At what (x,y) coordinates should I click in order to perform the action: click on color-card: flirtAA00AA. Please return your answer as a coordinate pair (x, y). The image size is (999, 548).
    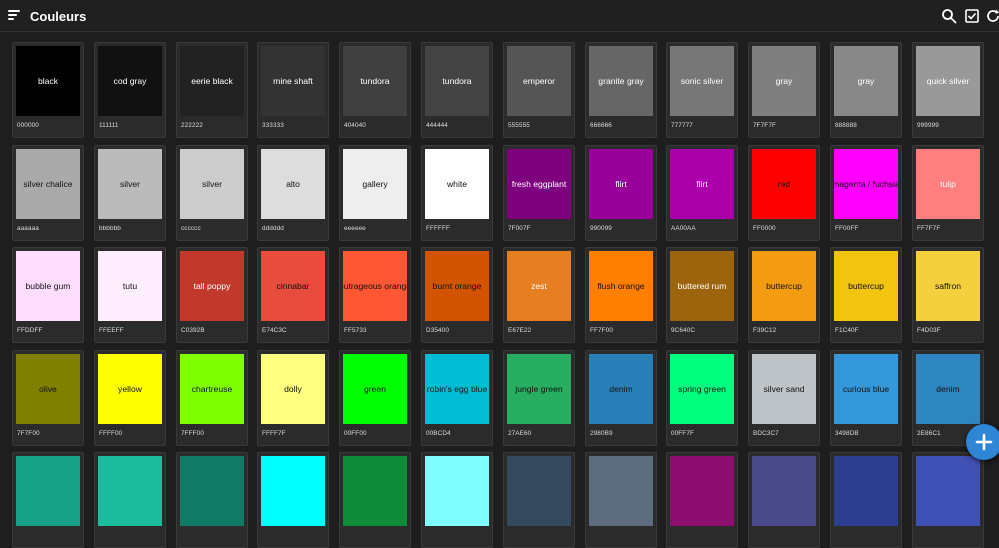
    Looking at the image, I should click on (702, 193).